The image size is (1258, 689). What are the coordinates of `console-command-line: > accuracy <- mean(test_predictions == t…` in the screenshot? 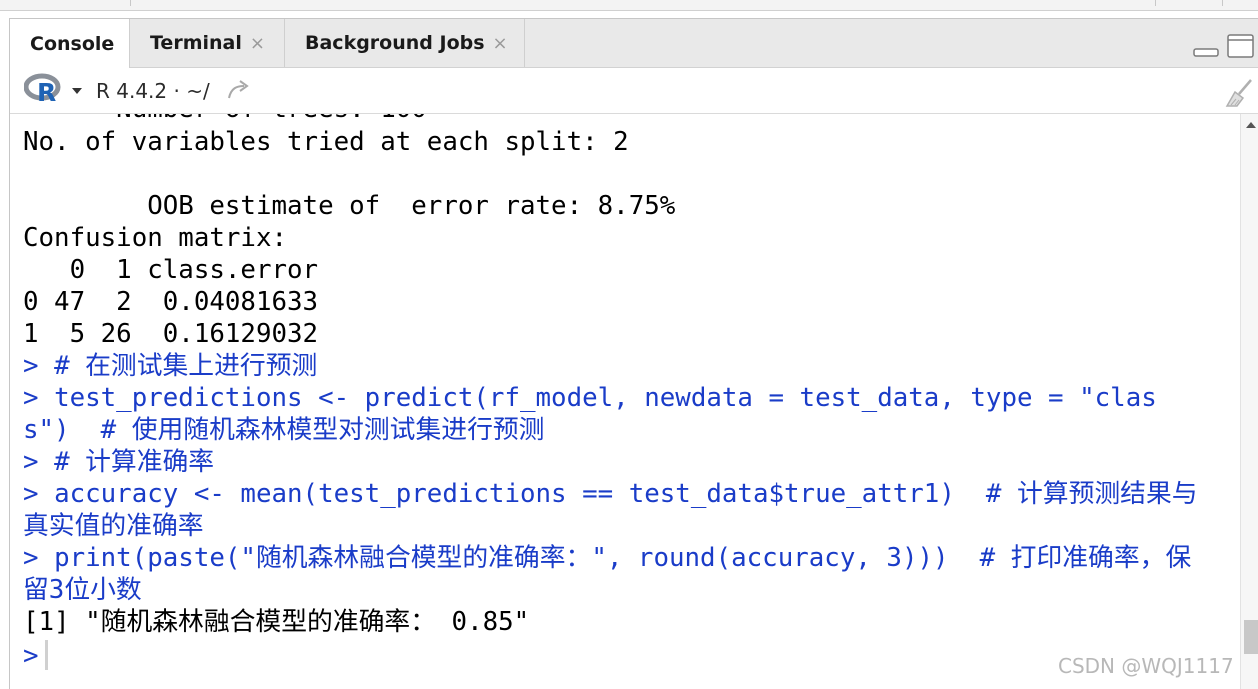 It's located at (610, 494).